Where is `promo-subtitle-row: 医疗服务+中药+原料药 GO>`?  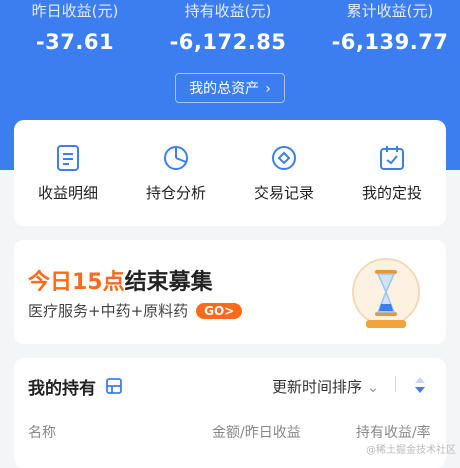
promo-subtitle-row: 医疗服务+中药+原料药 GO> is located at coordinates (135, 310).